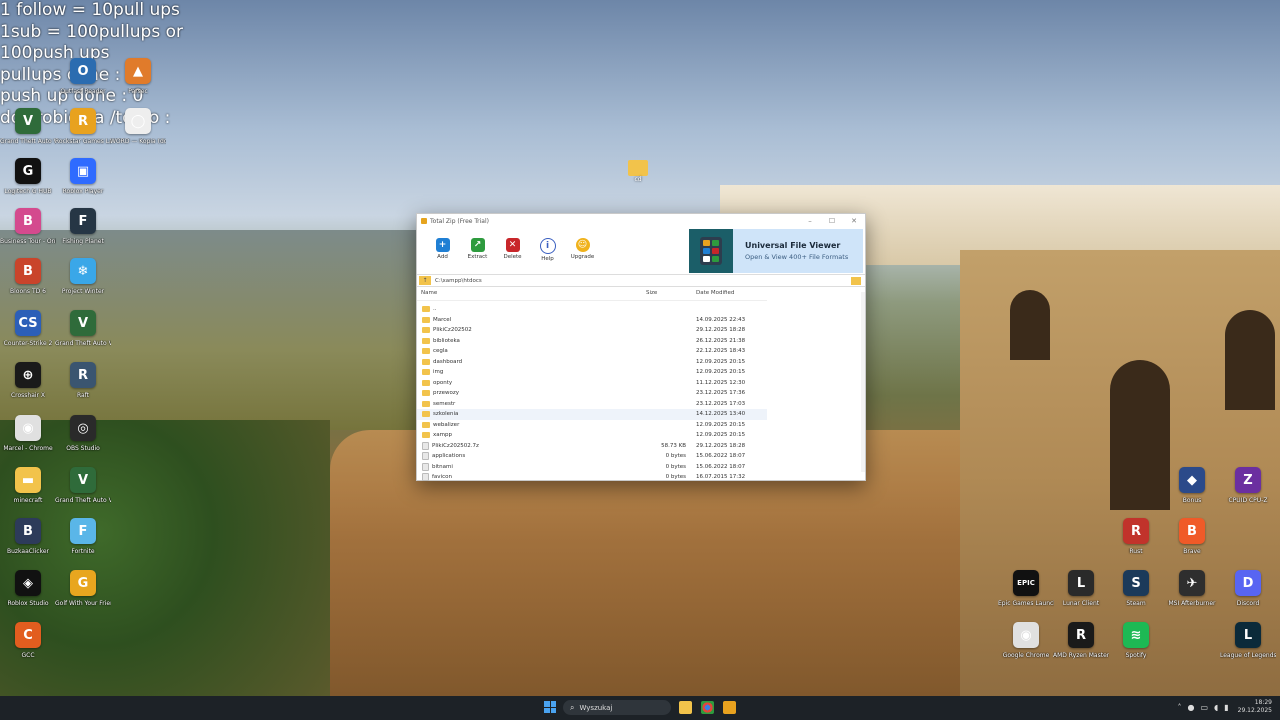  I want to click on file-row: Marcel 14.09.2025 22:43, so click(592, 320).